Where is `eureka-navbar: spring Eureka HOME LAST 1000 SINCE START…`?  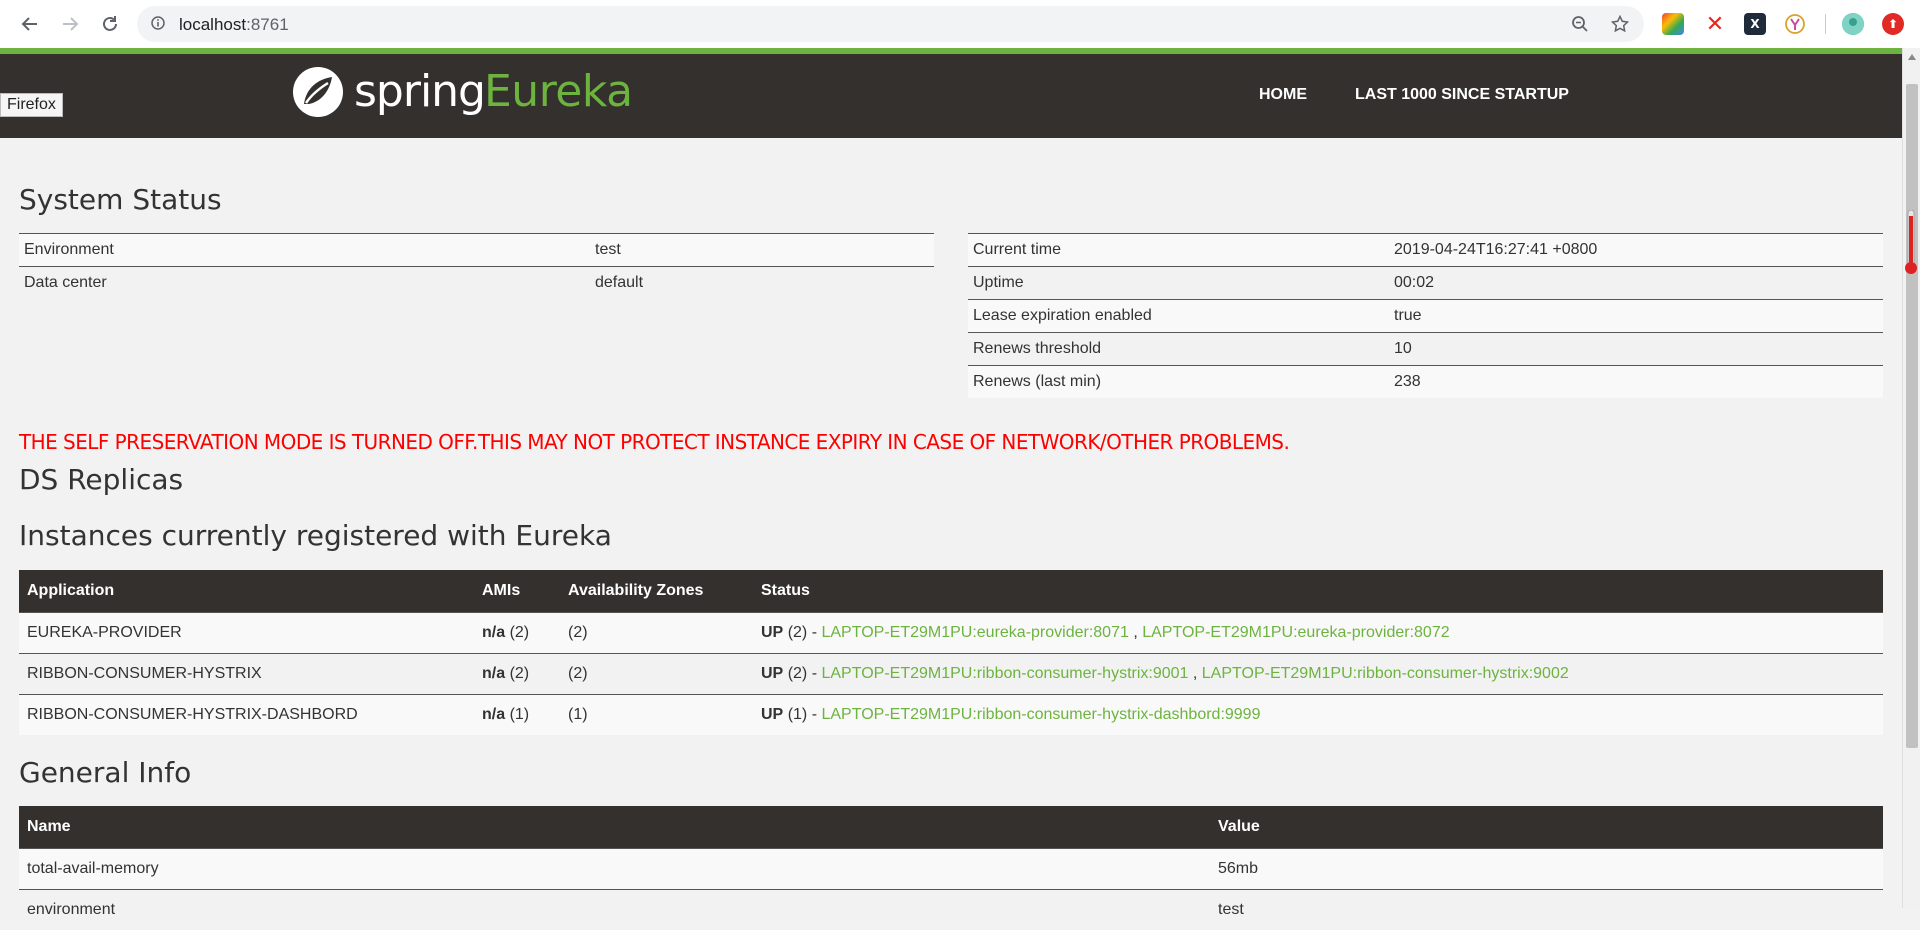 eureka-navbar: spring Eureka HOME LAST 1000 SINCE START… is located at coordinates (951, 96).